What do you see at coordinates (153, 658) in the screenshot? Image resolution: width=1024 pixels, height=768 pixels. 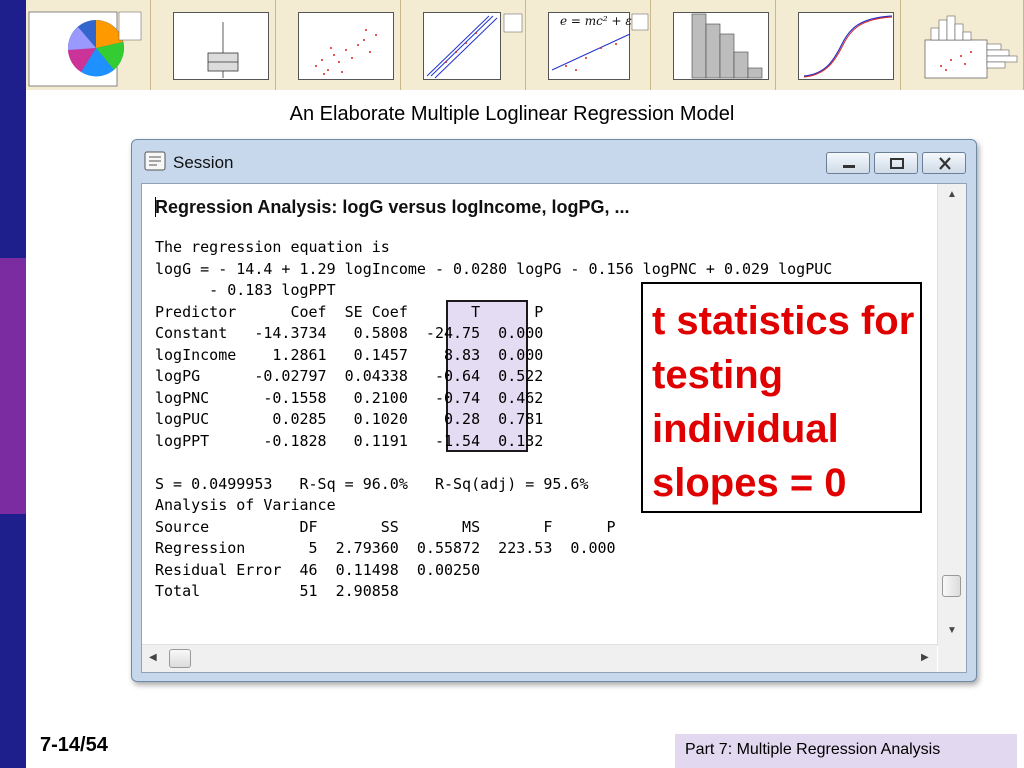 I see `scroll-left-arrow-icon: ◀` at bounding box center [153, 658].